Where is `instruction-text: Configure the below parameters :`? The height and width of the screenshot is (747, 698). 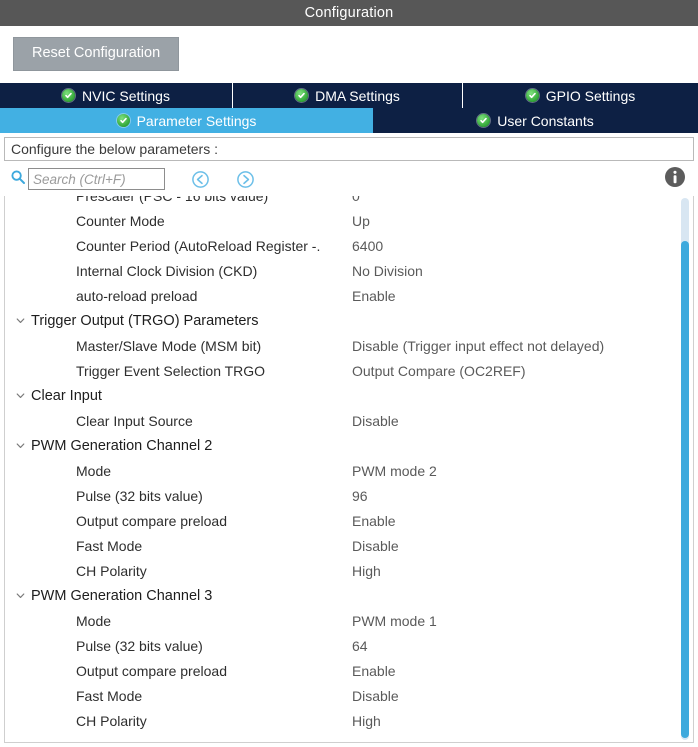 instruction-text: Configure the below parameters : is located at coordinates (114, 149).